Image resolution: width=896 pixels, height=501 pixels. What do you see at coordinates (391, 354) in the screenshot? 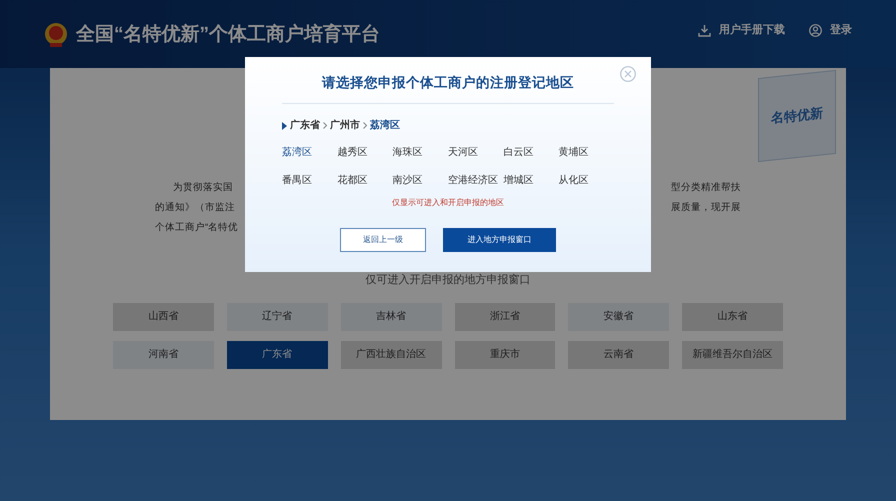
I see `province-button: 广西壮族自治区` at bounding box center [391, 354].